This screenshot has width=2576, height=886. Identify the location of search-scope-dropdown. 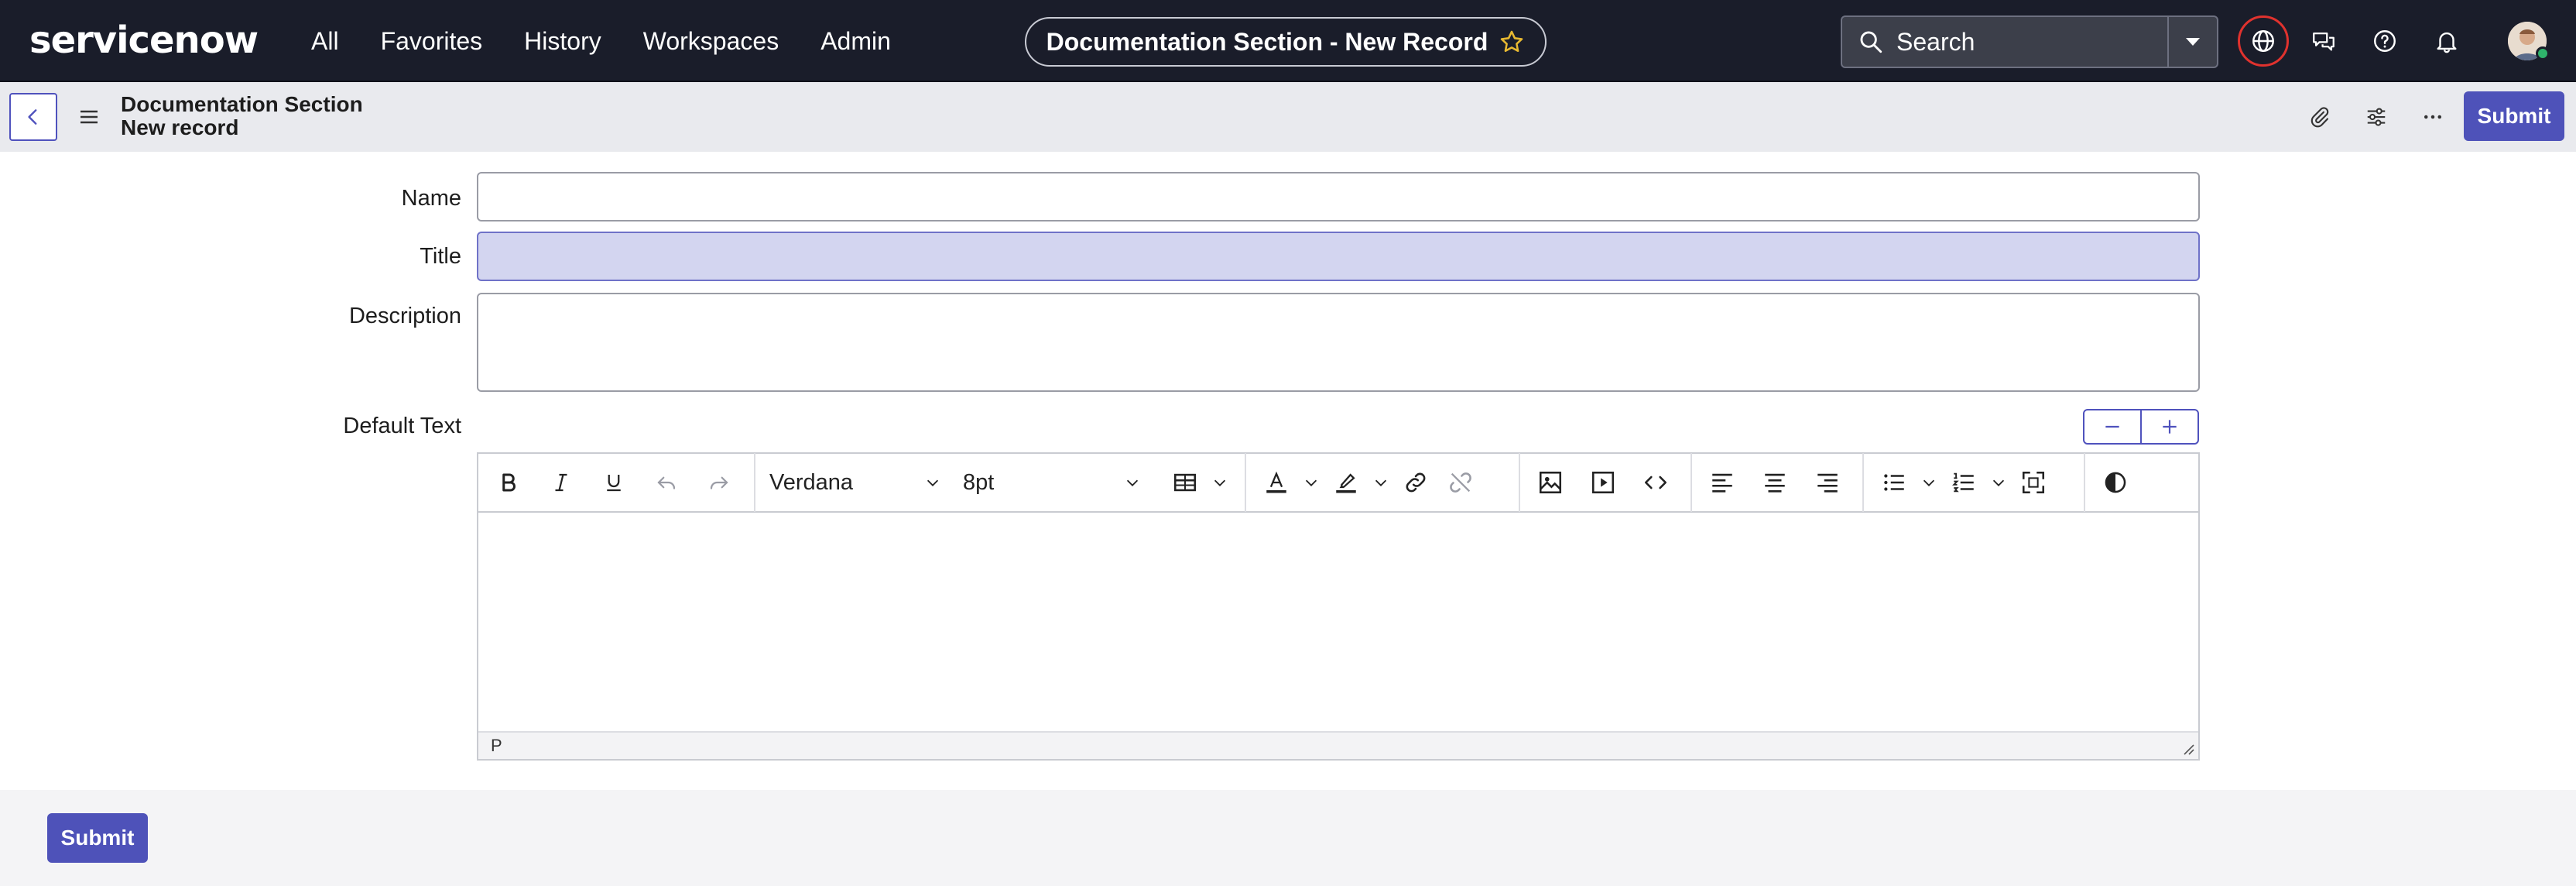
(2192, 42).